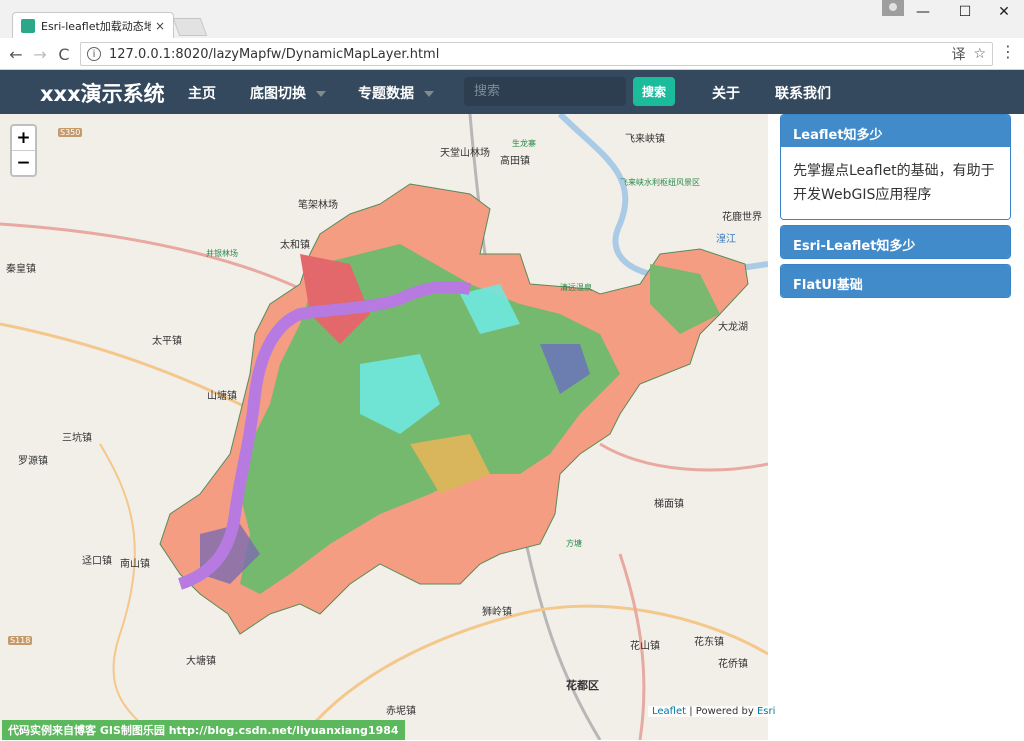 This screenshot has height=741, width=1024. Describe the element at coordinates (726, 93) in the screenshot. I see `nav-about: 关于` at that location.